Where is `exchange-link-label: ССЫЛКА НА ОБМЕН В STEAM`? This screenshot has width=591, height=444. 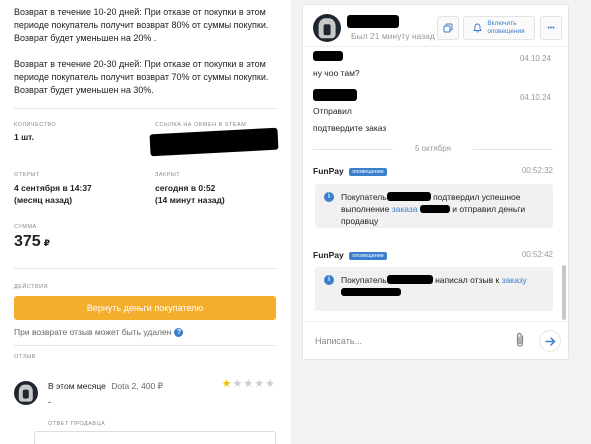
exchange-link-label: ССЫЛКА НА ОБМЕН В STEAM is located at coordinates (201, 125).